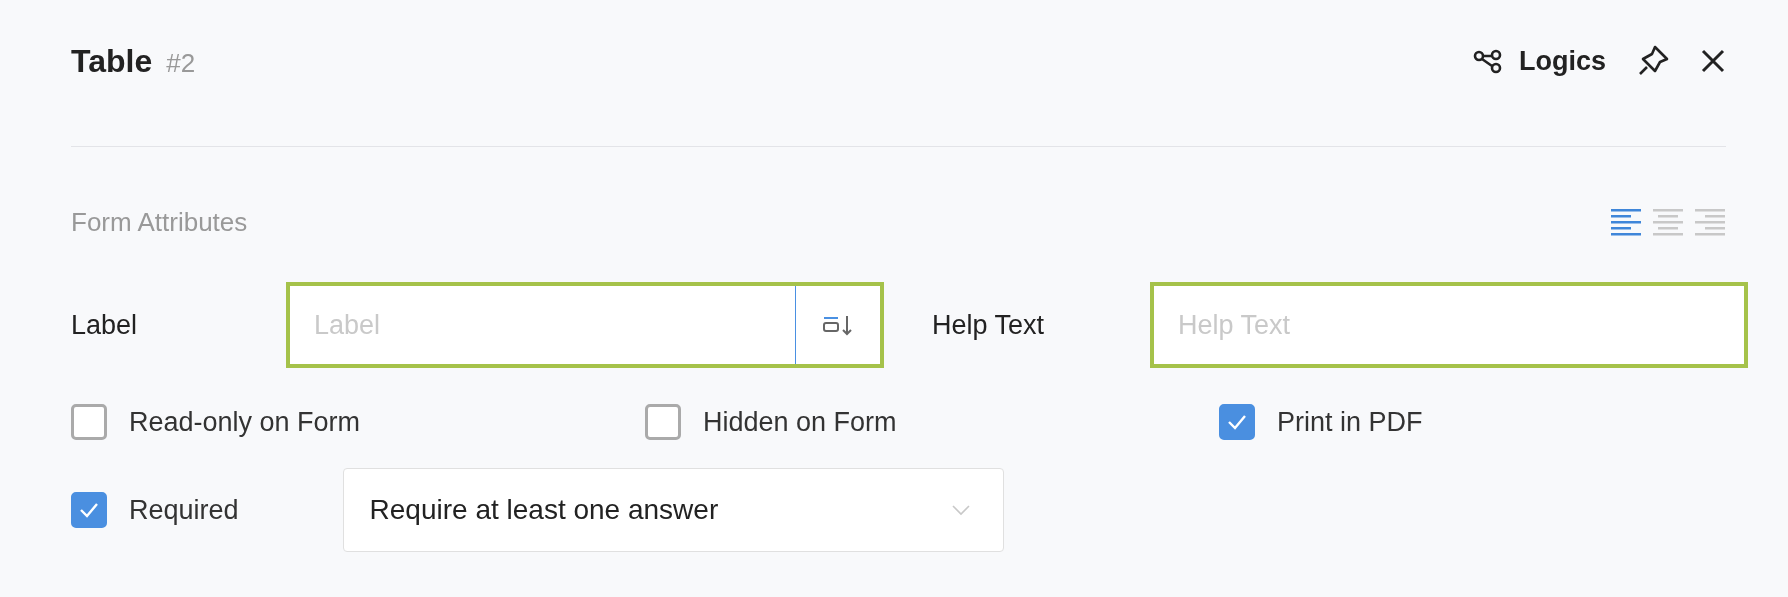 The height and width of the screenshot is (597, 1788). Describe the element at coordinates (1350, 422) in the screenshot. I see `checkbox-label: Print in PDF` at that location.